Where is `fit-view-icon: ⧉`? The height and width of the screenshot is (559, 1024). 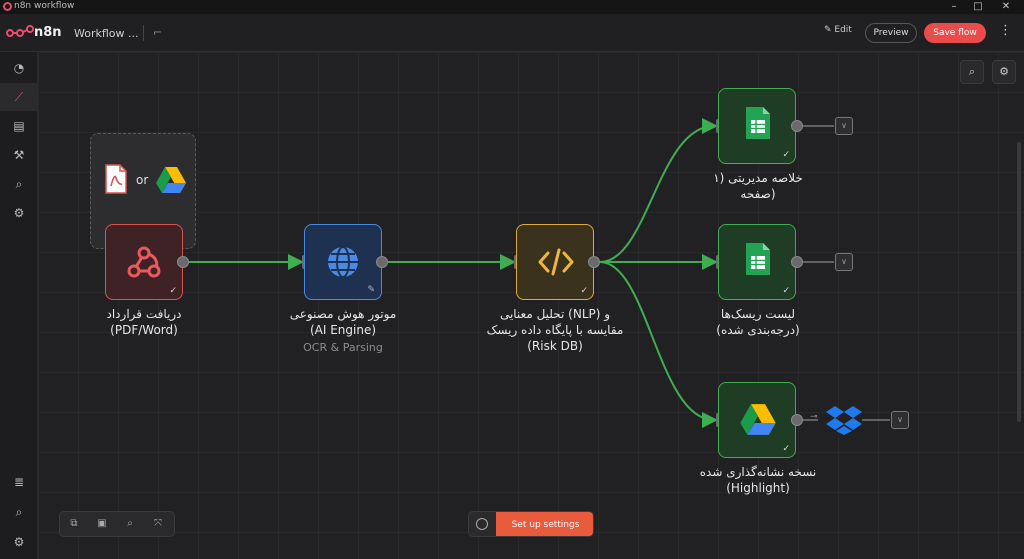
fit-view-icon: ⧉ is located at coordinates (74, 524).